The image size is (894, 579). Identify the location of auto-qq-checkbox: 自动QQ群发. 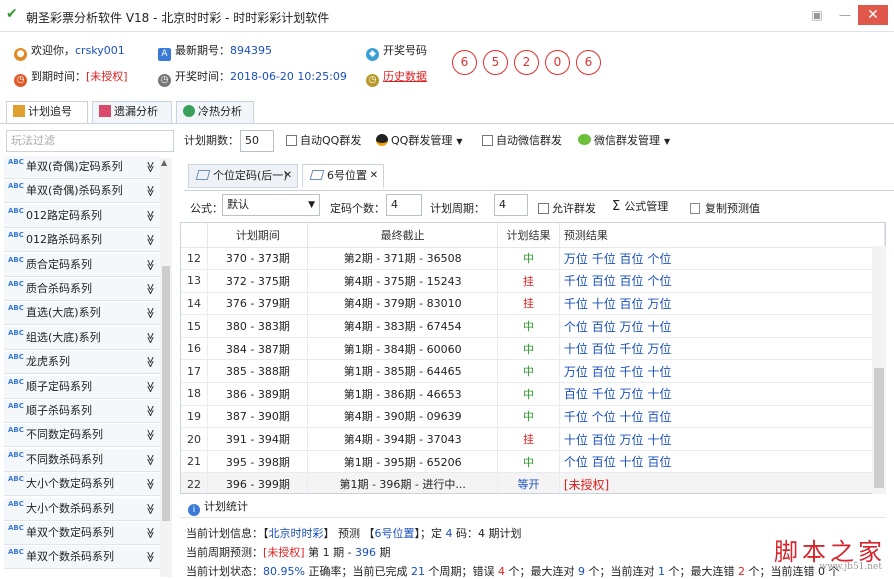
(323, 141).